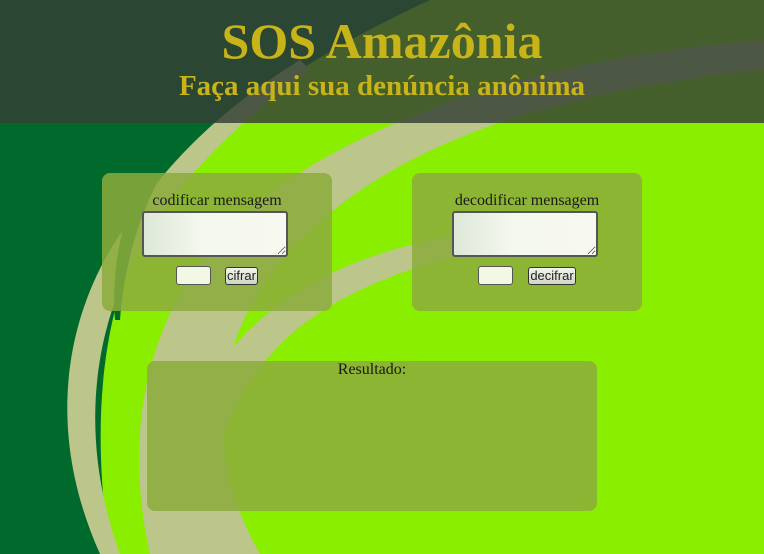  I want to click on page-subtitle: Faça aqui sua denúncia anônima, so click(382, 86).